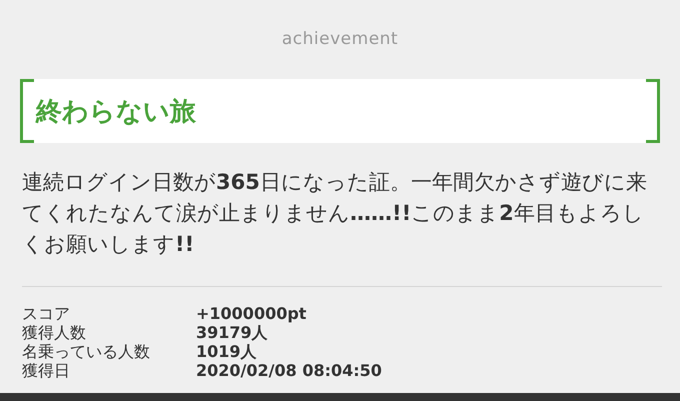 Image resolution: width=680 pixels, height=401 pixels. I want to click on achievement-title: 終わらない旅, so click(116, 112).